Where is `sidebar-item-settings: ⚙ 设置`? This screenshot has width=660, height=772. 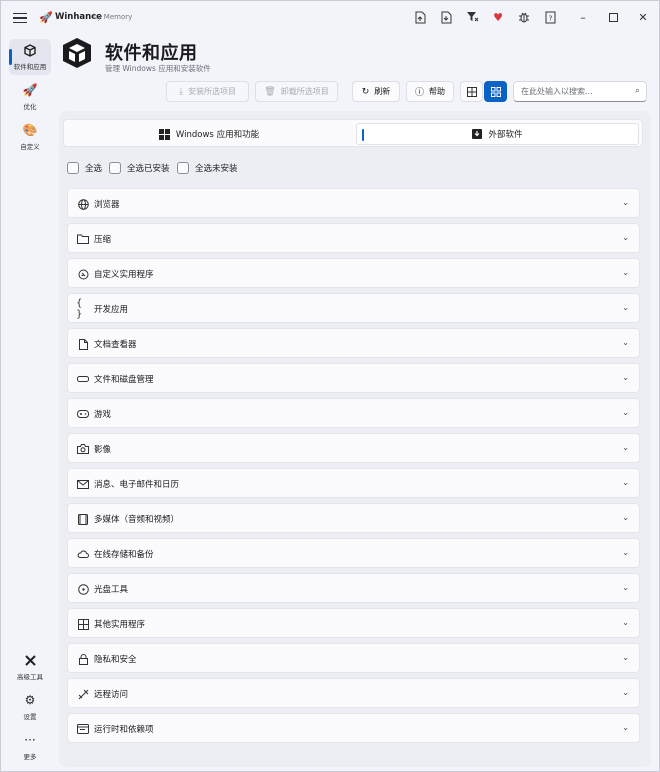 sidebar-item-settings: ⚙ 设置 is located at coordinates (30, 707).